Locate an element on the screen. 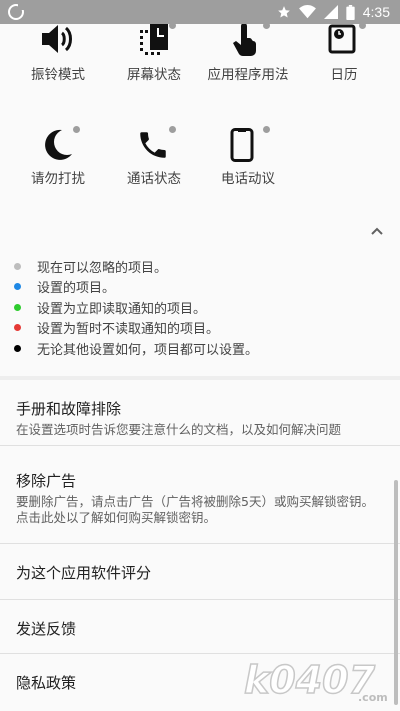 Image resolution: width=400 pixels, height=711 pixels. legend-text: 设置的项目。 is located at coordinates (76, 289).